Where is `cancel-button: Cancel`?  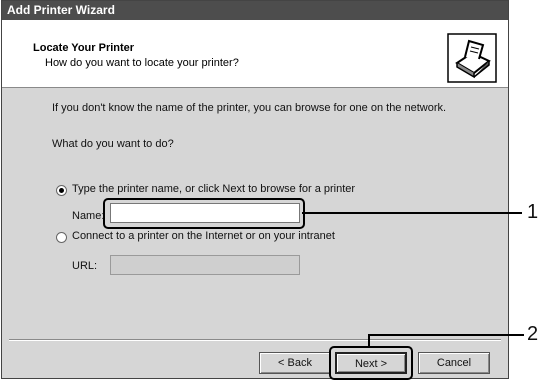
cancel-button: Cancel is located at coordinates (454, 363).